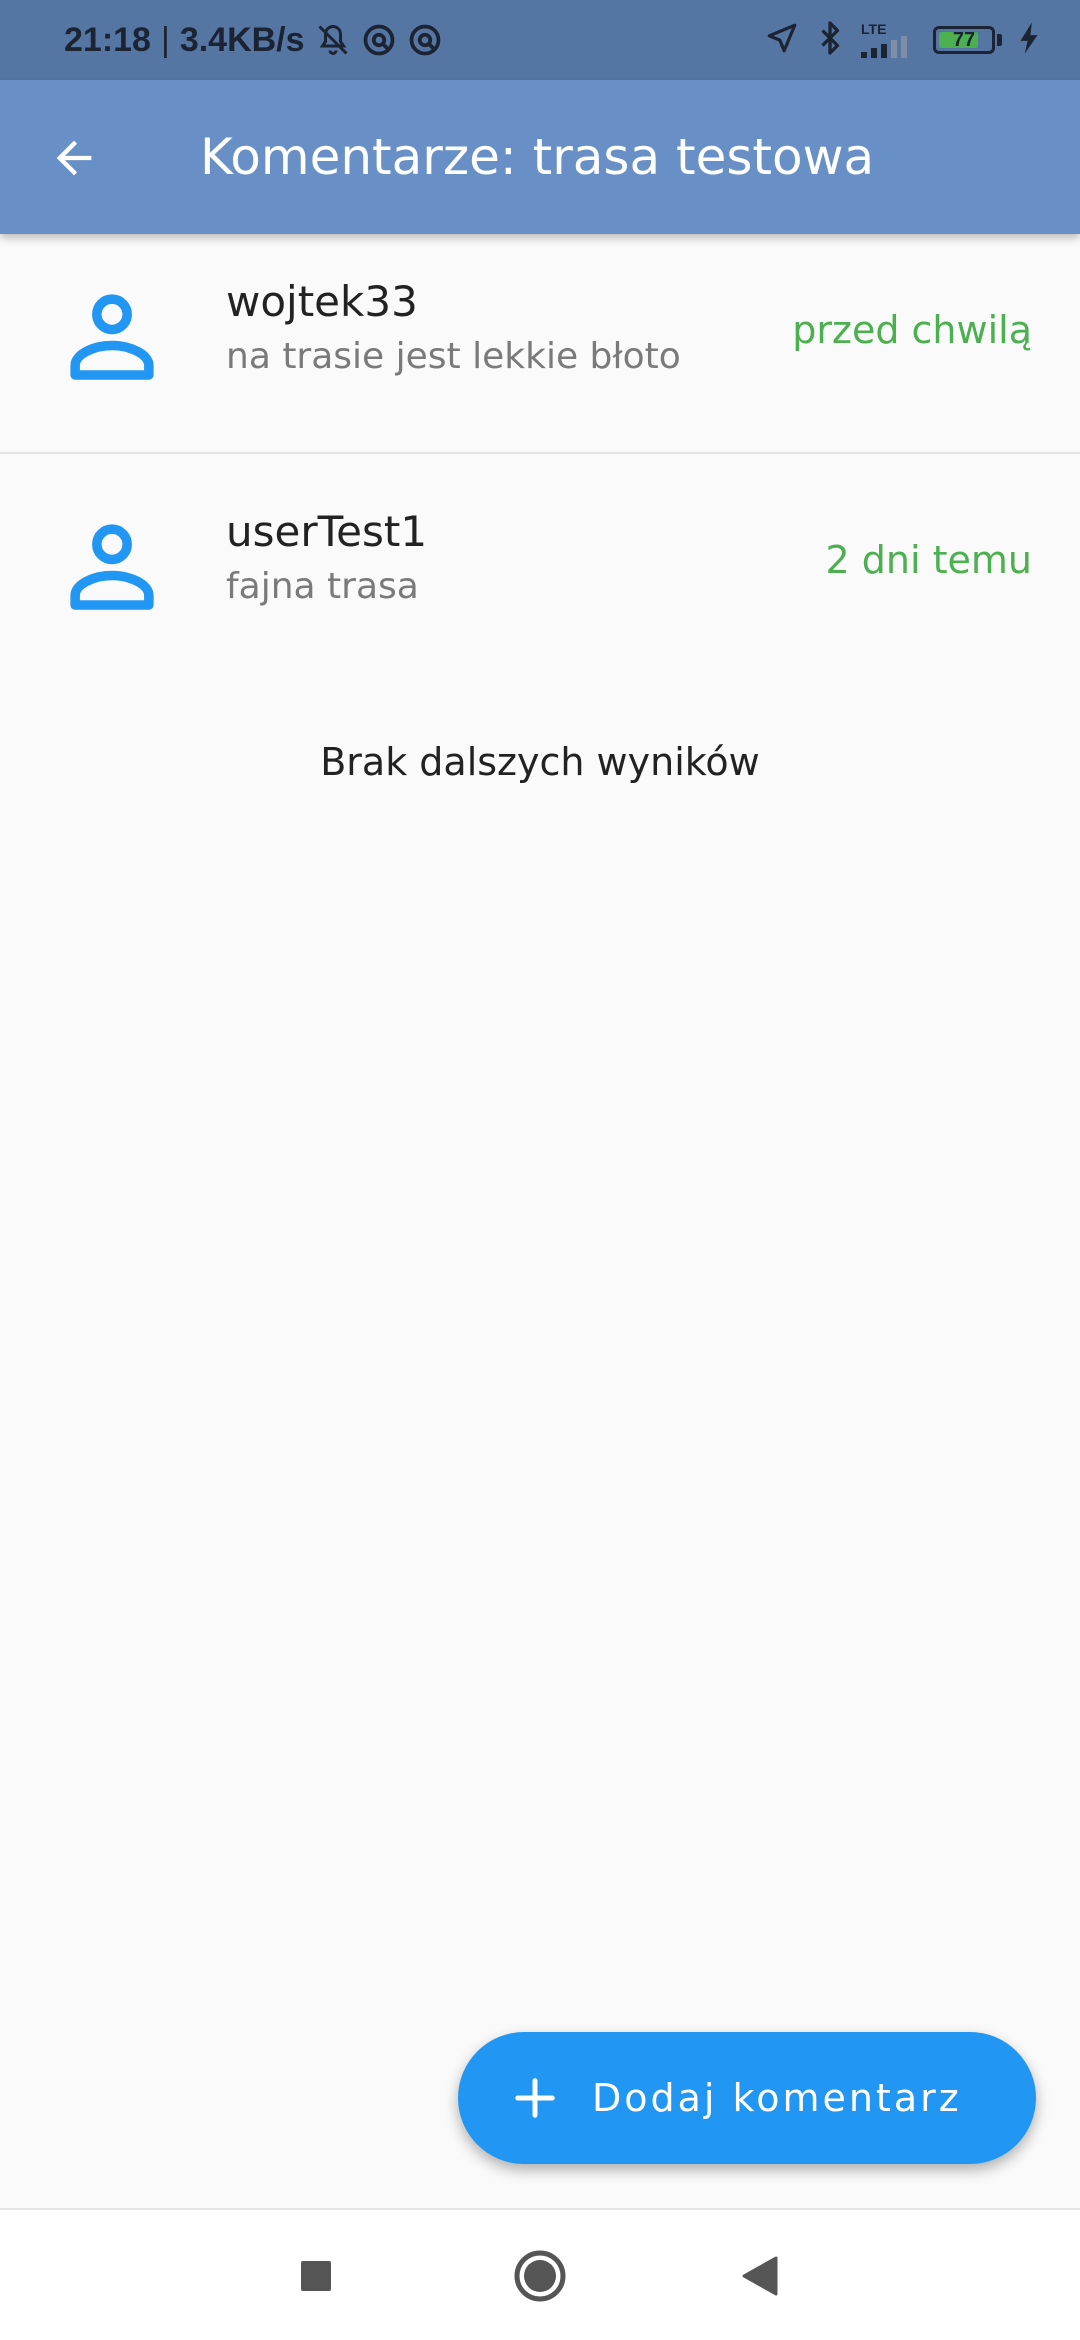 Image resolution: width=1080 pixels, height=2340 pixels. I want to click on battery-icon: 77, so click(964, 40).